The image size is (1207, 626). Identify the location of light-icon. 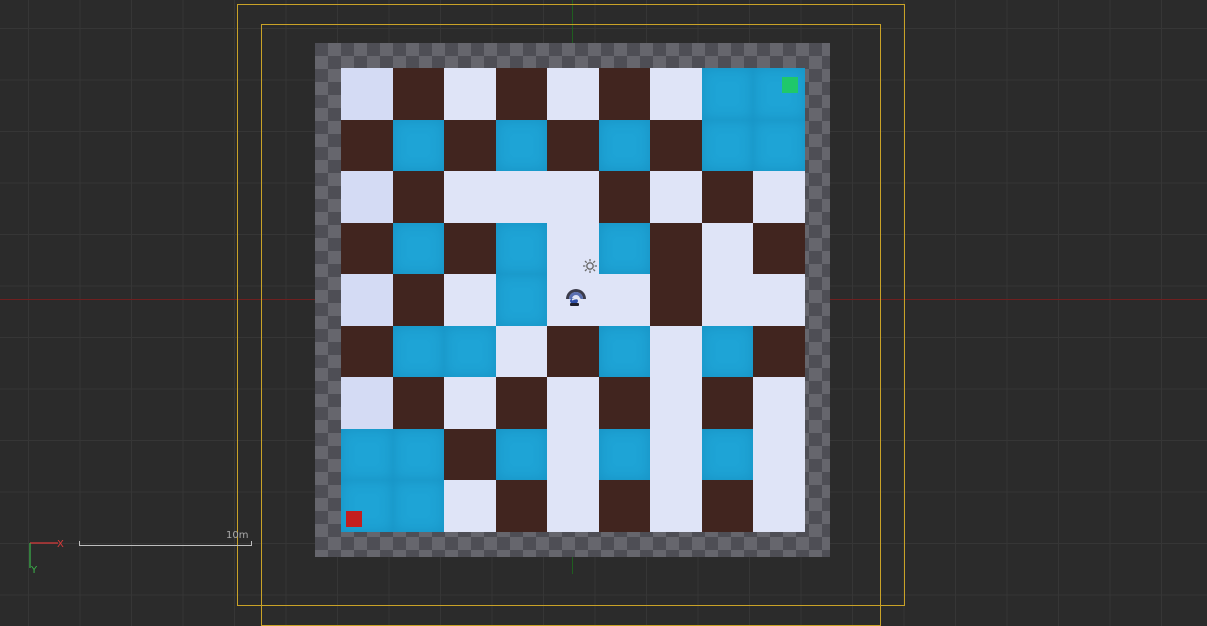
(590, 266).